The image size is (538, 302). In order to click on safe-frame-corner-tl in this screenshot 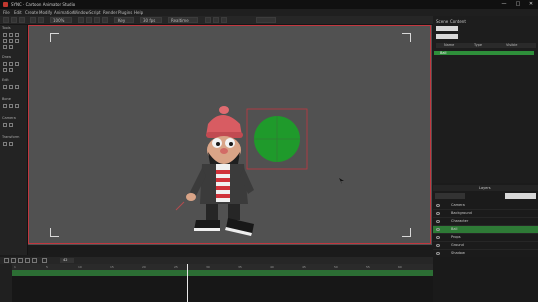, I will do `click(54, 37)`.